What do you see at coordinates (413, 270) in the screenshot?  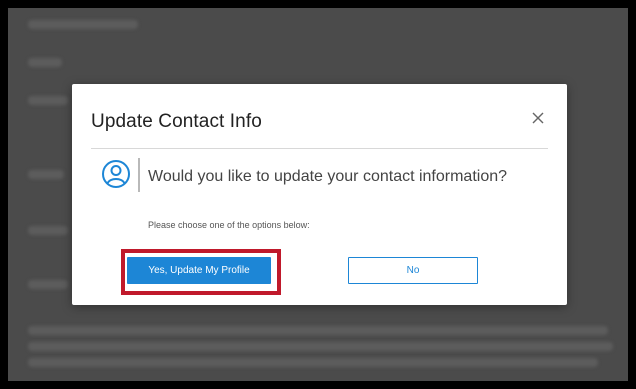 I see `no-button: No` at bounding box center [413, 270].